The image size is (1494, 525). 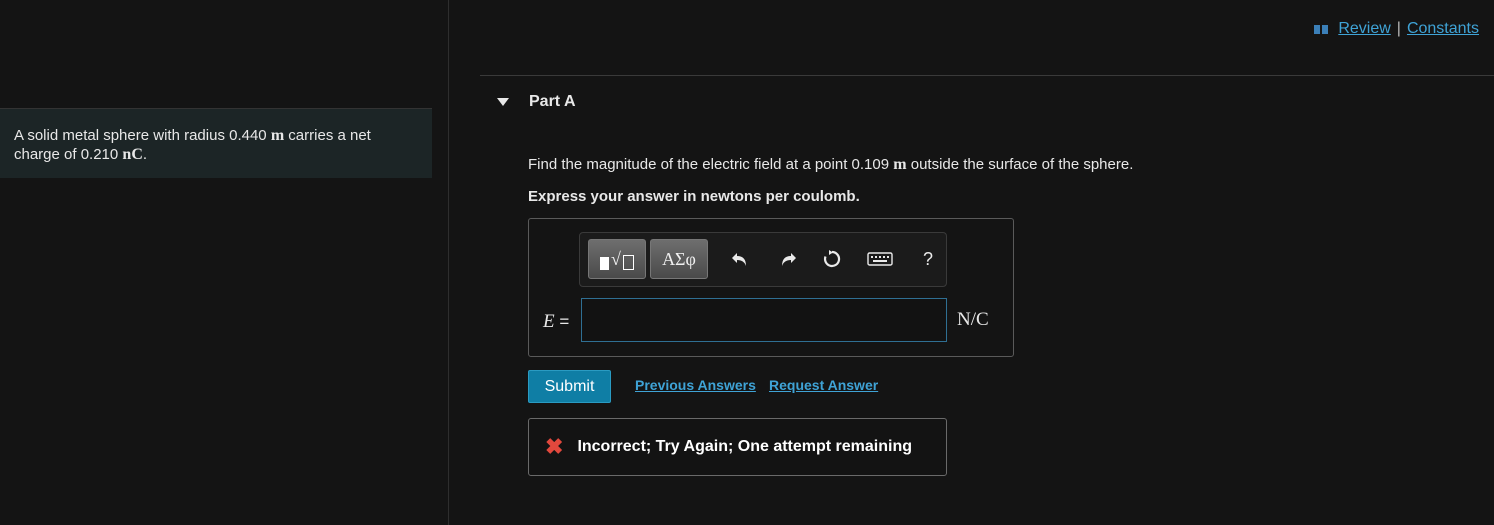 What do you see at coordinates (695, 385) in the screenshot?
I see `previous-answers-link: Previous Answers` at bounding box center [695, 385].